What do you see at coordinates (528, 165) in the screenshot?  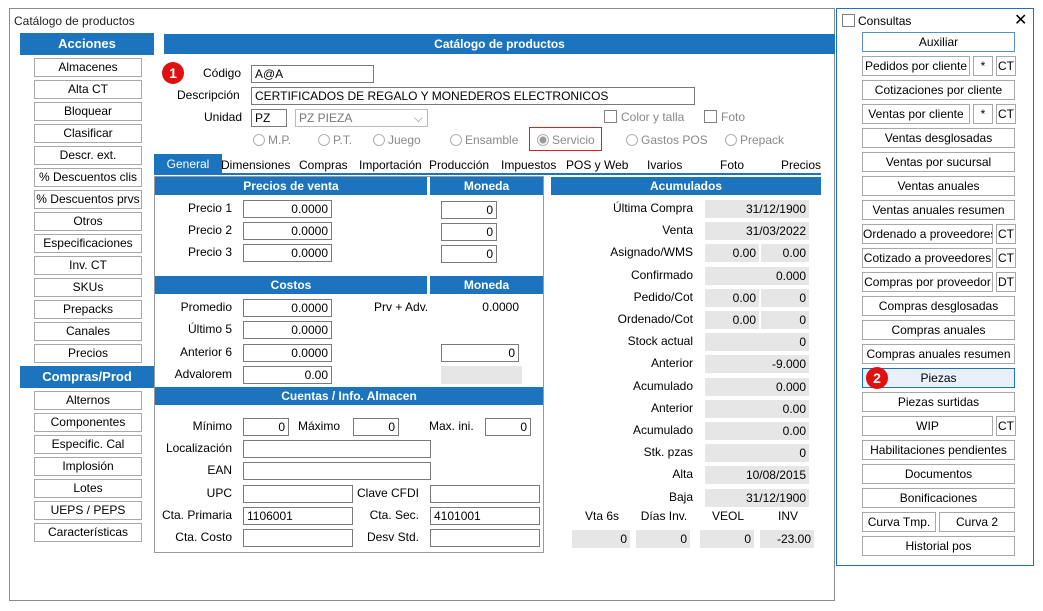 I see `tab-impuestos: Impuestos` at bounding box center [528, 165].